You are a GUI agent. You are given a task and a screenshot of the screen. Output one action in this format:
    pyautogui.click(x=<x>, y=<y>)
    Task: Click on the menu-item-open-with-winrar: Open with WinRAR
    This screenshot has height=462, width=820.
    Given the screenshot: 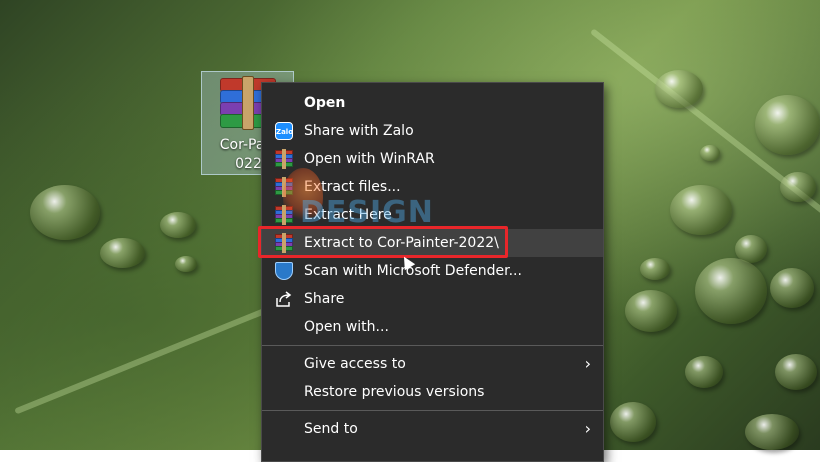 What is the action you would take?
    pyautogui.click(x=432, y=159)
    